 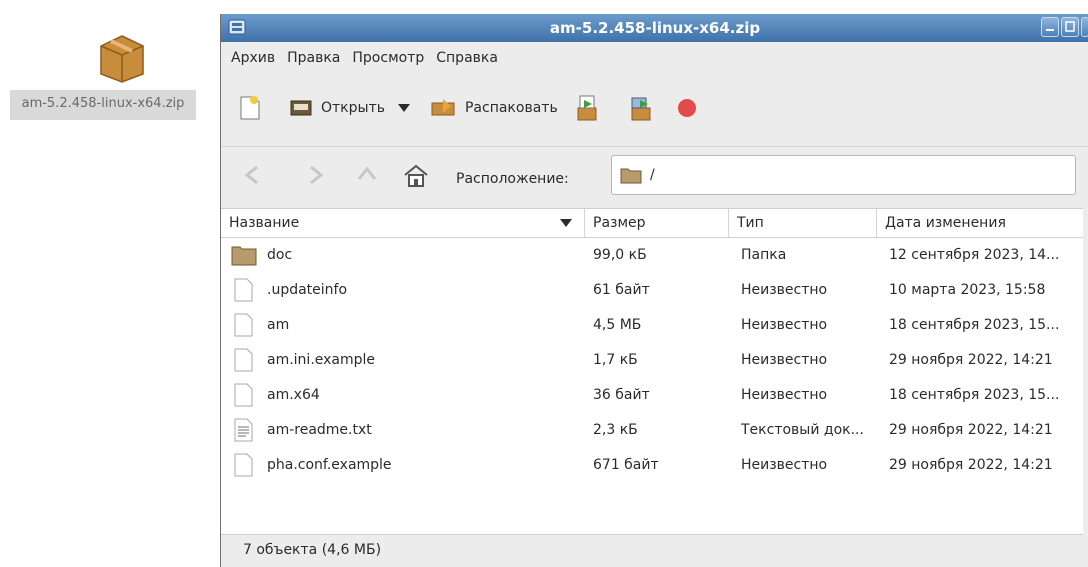 I want to click on close-button, so click(x=1084, y=27).